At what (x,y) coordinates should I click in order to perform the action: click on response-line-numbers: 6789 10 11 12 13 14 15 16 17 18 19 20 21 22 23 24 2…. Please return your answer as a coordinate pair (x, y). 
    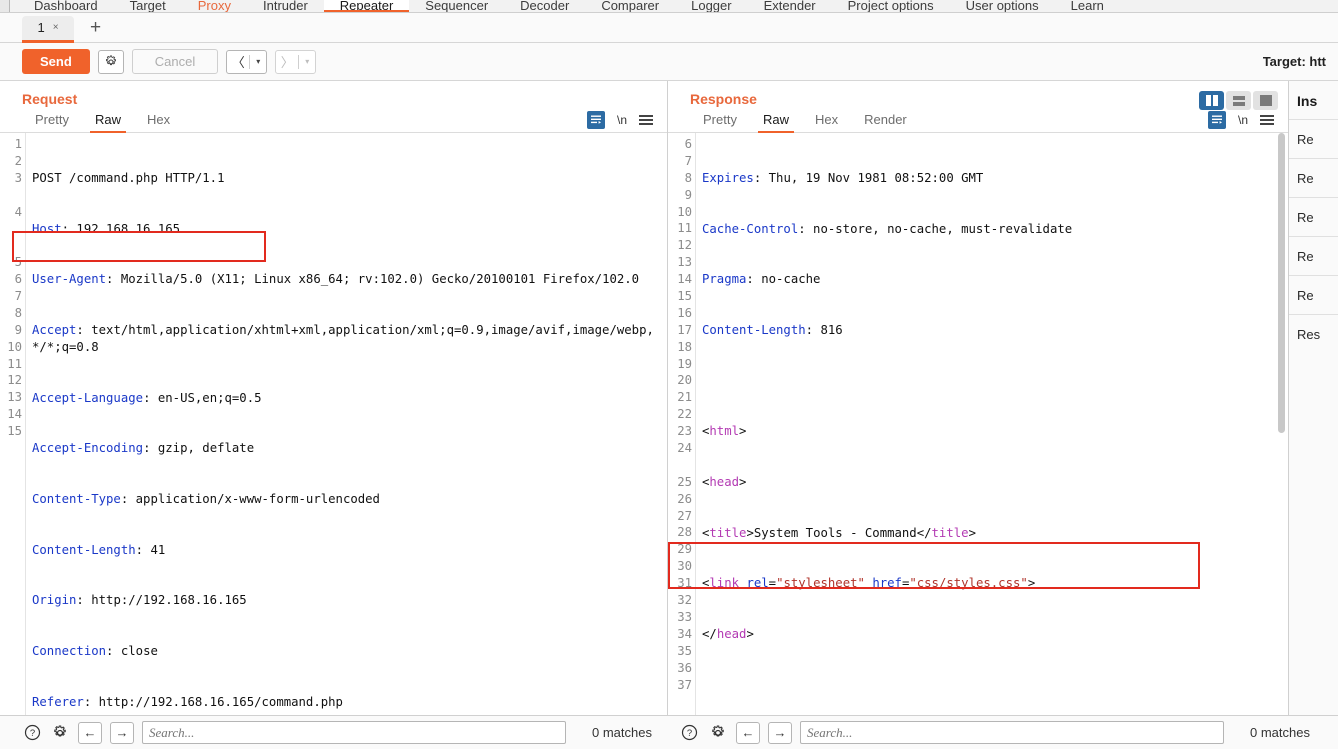
    Looking at the image, I should click on (682, 424).